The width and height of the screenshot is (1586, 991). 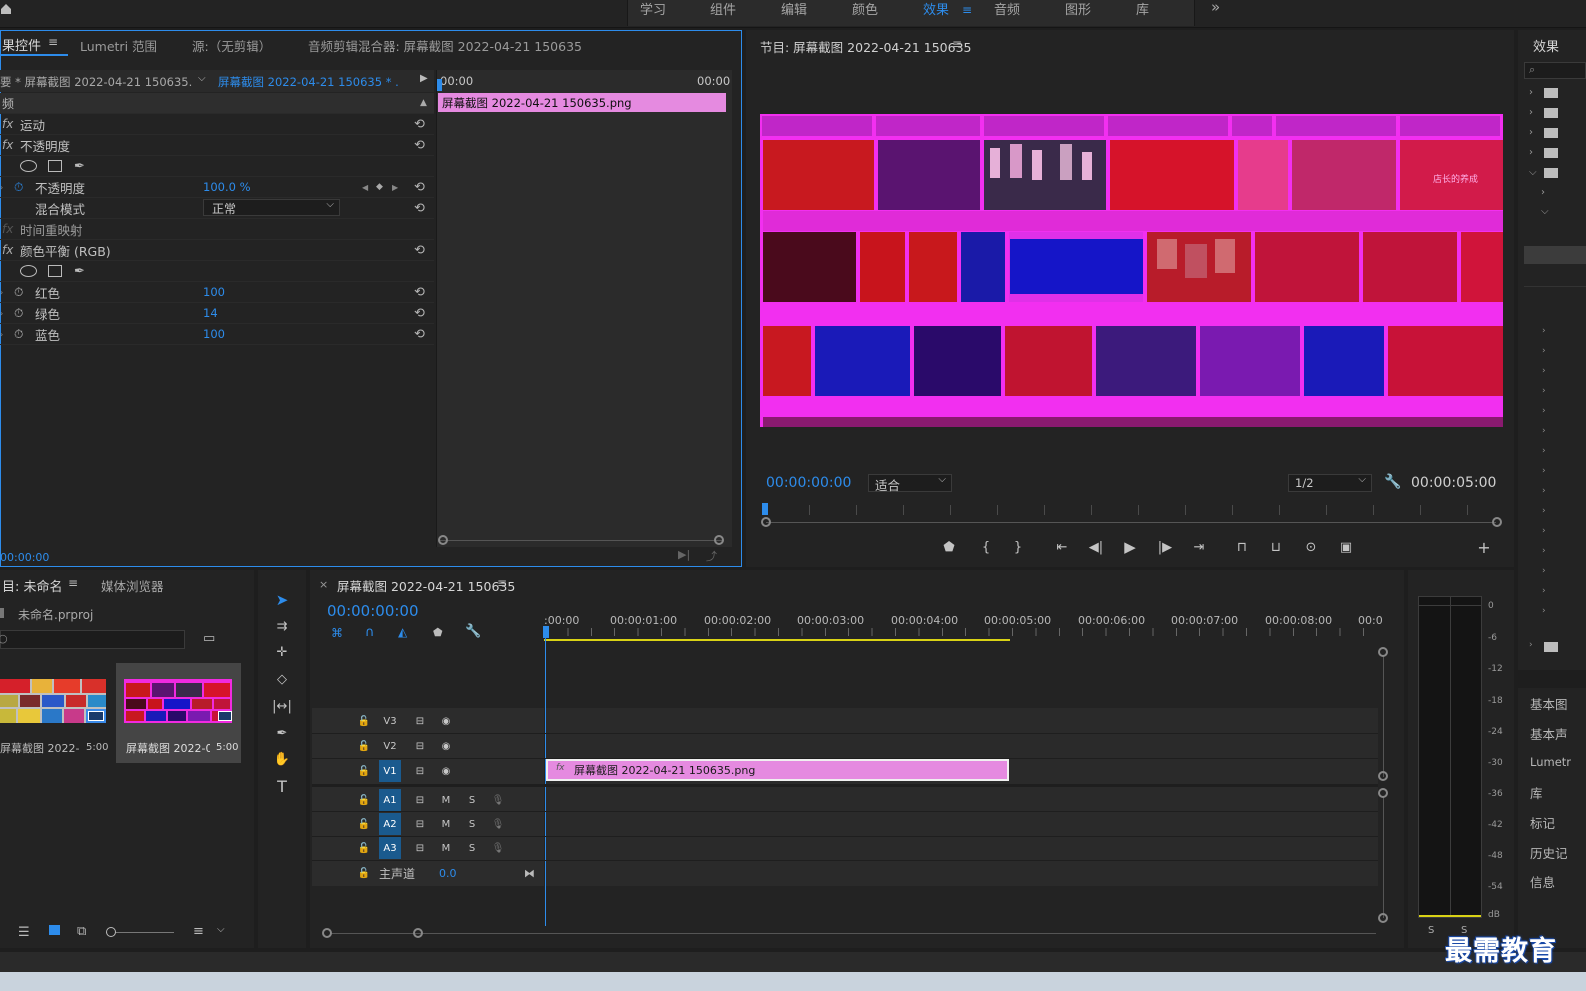 I want to click on zoom-slider, so click(x=140, y=932).